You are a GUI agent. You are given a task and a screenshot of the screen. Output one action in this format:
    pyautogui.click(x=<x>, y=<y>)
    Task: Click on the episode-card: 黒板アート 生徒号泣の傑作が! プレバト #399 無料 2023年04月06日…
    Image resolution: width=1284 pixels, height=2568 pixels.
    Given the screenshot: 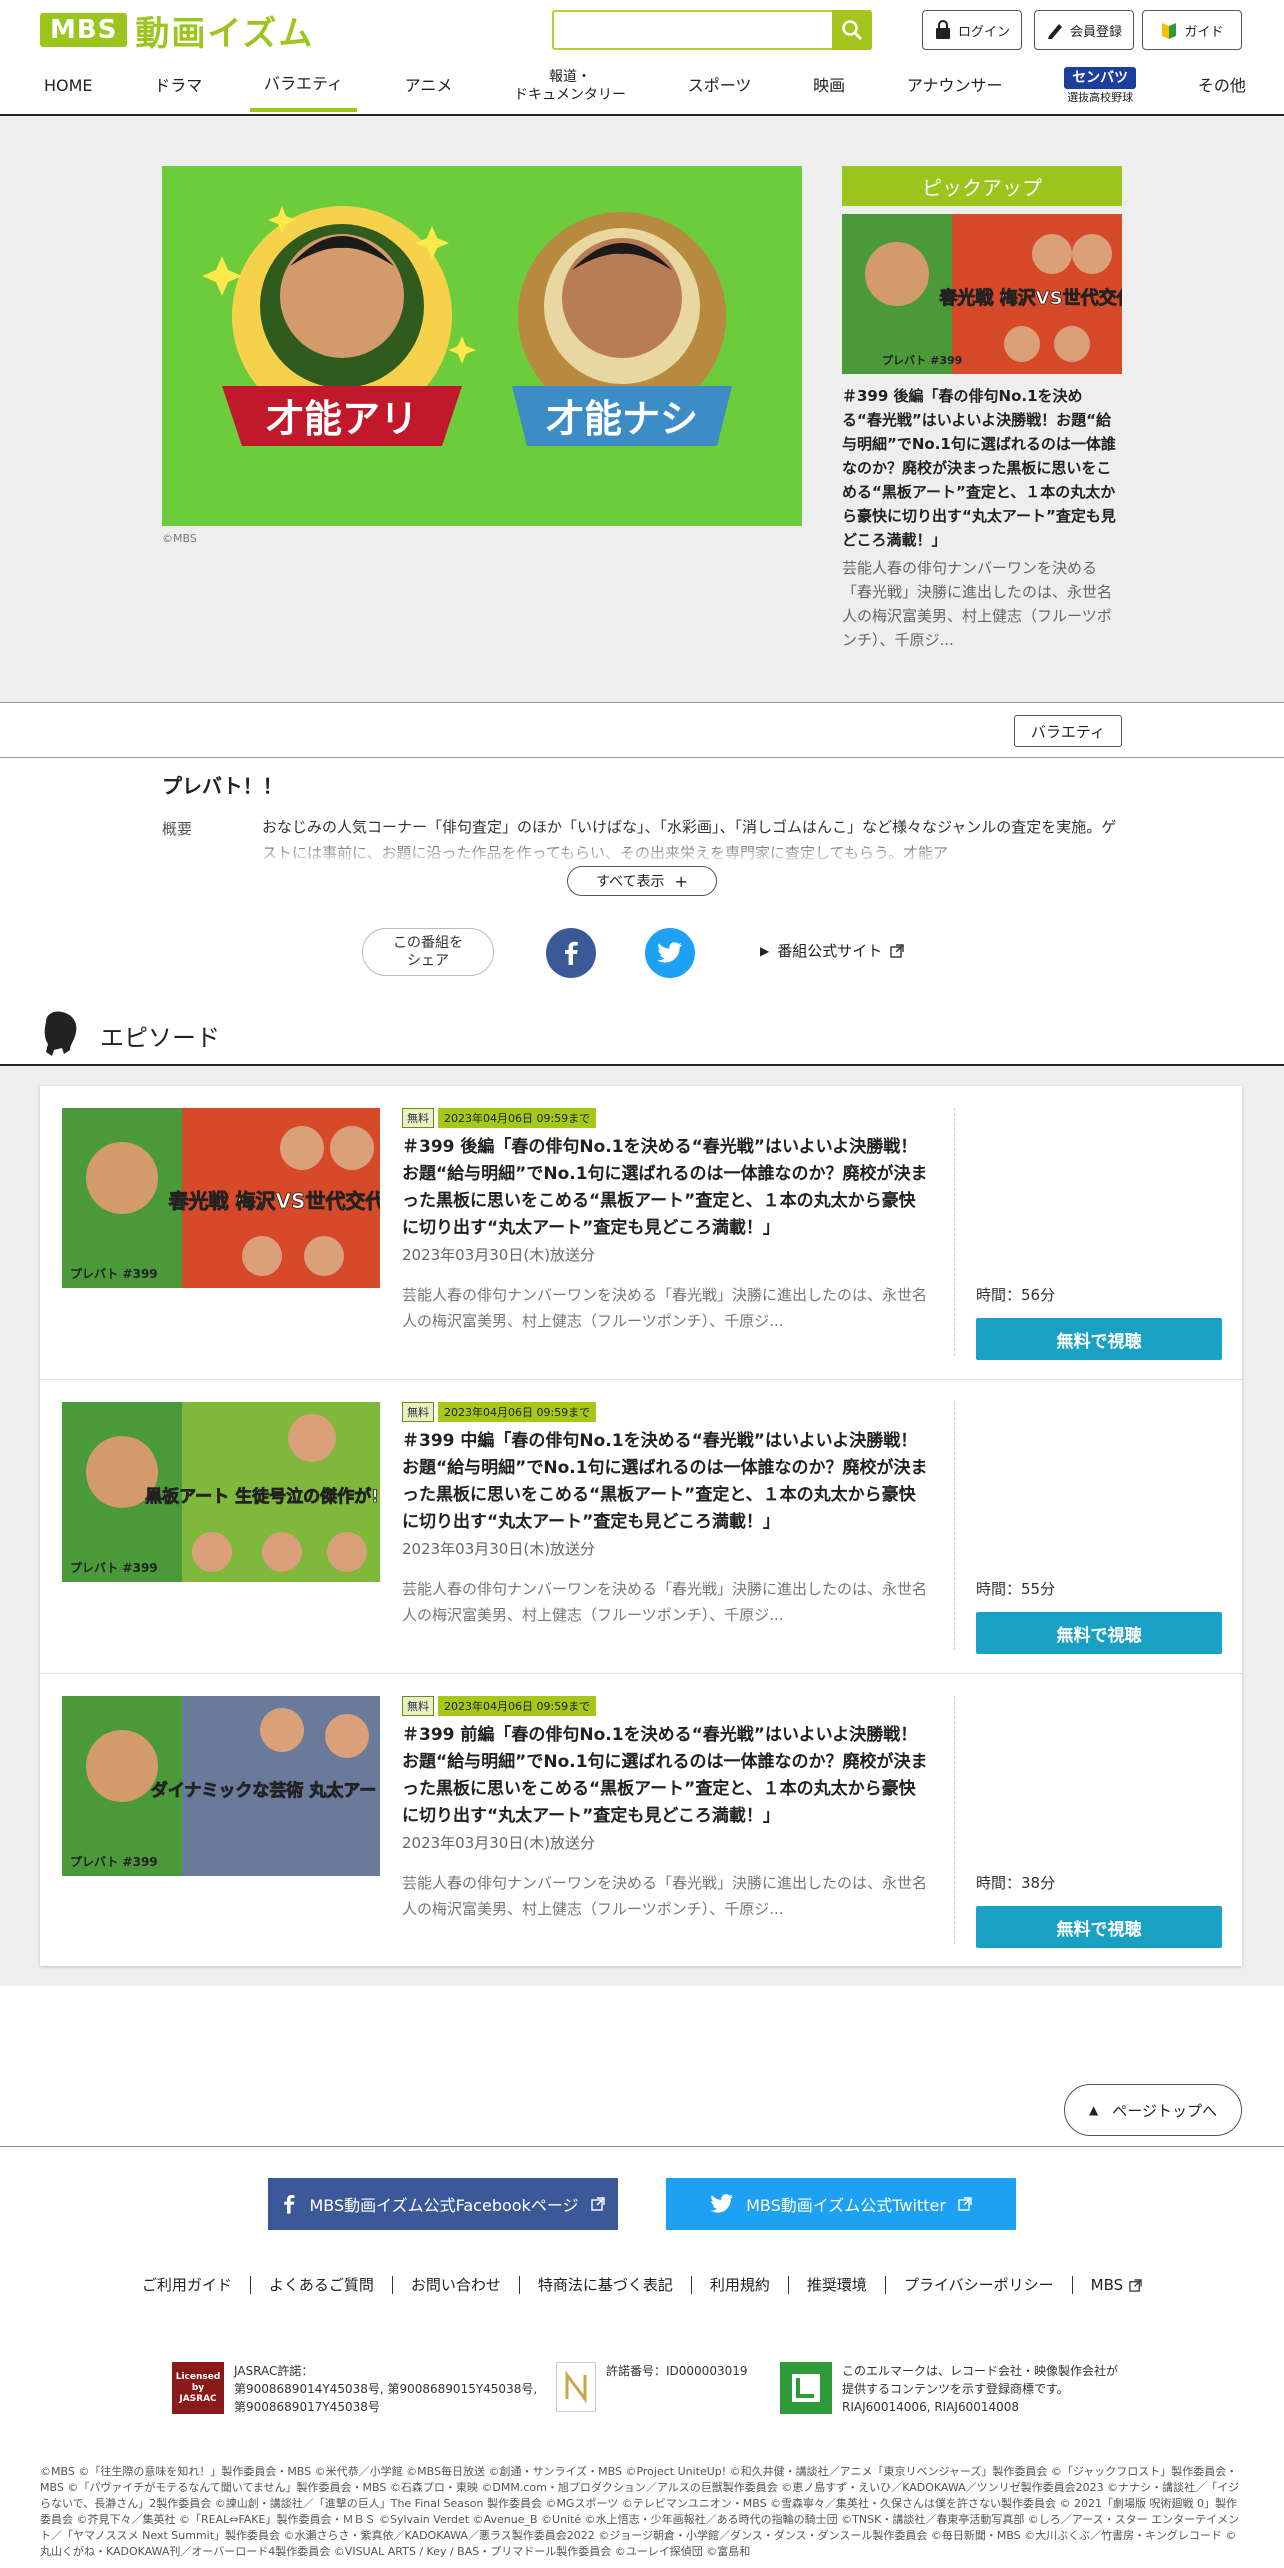 What is the action you would take?
    pyautogui.click(x=641, y=1527)
    